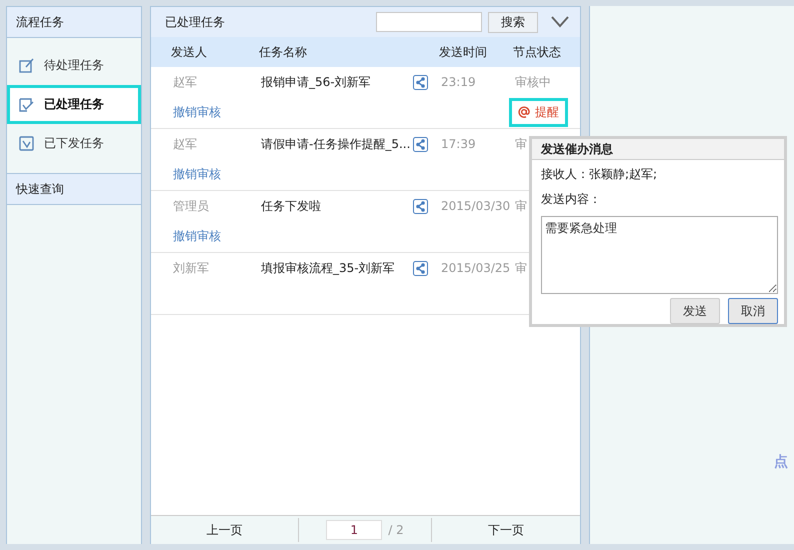 The image size is (794, 550). I want to click on sender-cell: 管理员, so click(191, 206).